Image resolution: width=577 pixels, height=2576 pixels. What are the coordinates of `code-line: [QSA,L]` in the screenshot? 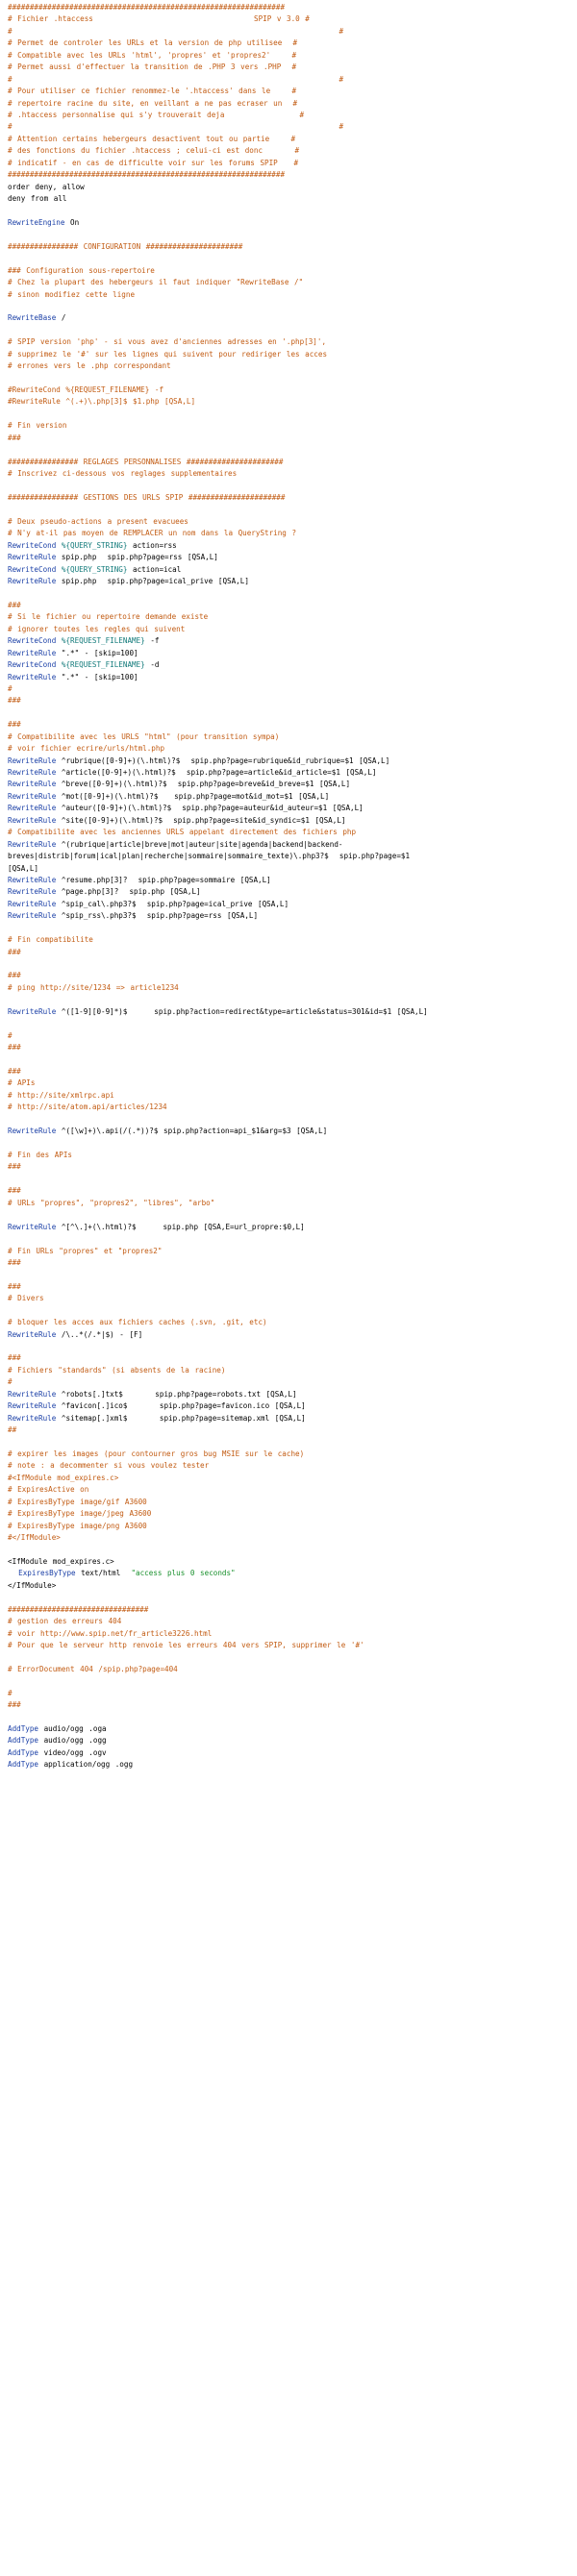 It's located at (292, 869).